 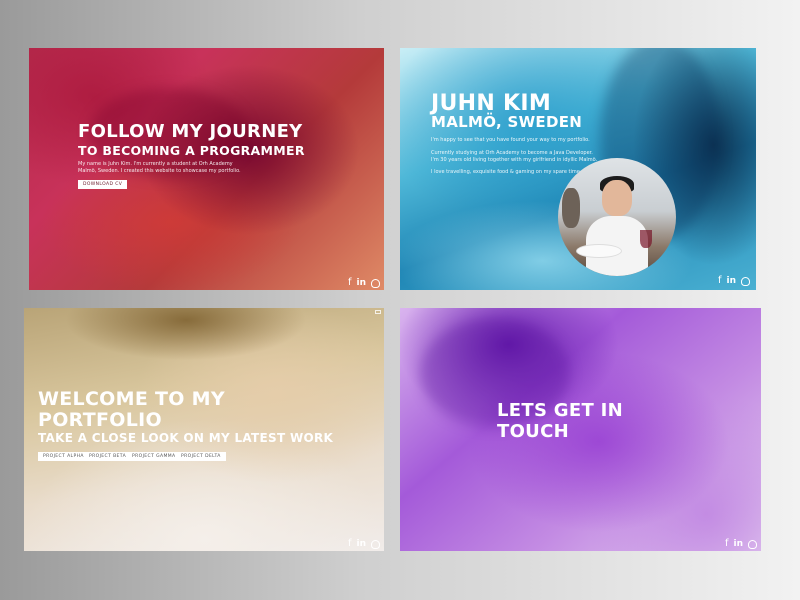 I want to click on about-location: MALMÖ, SWEDEN, so click(x=507, y=122).